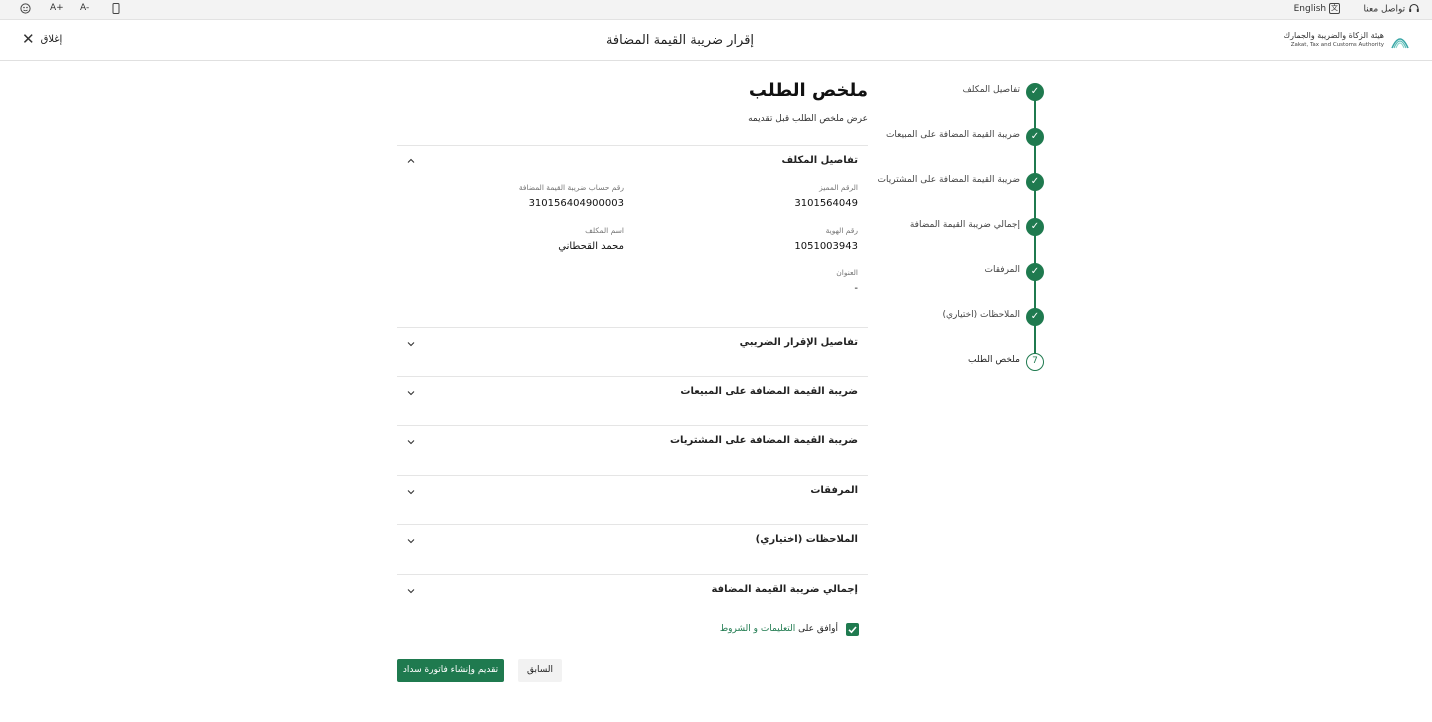 Image resolution: width=1432 pixels, height=722 pixels. What do you see at coordinates (1035, 227) in the screenshot?
I see `step-4-check-icon: ✓` at bounding box center [1035, 227].